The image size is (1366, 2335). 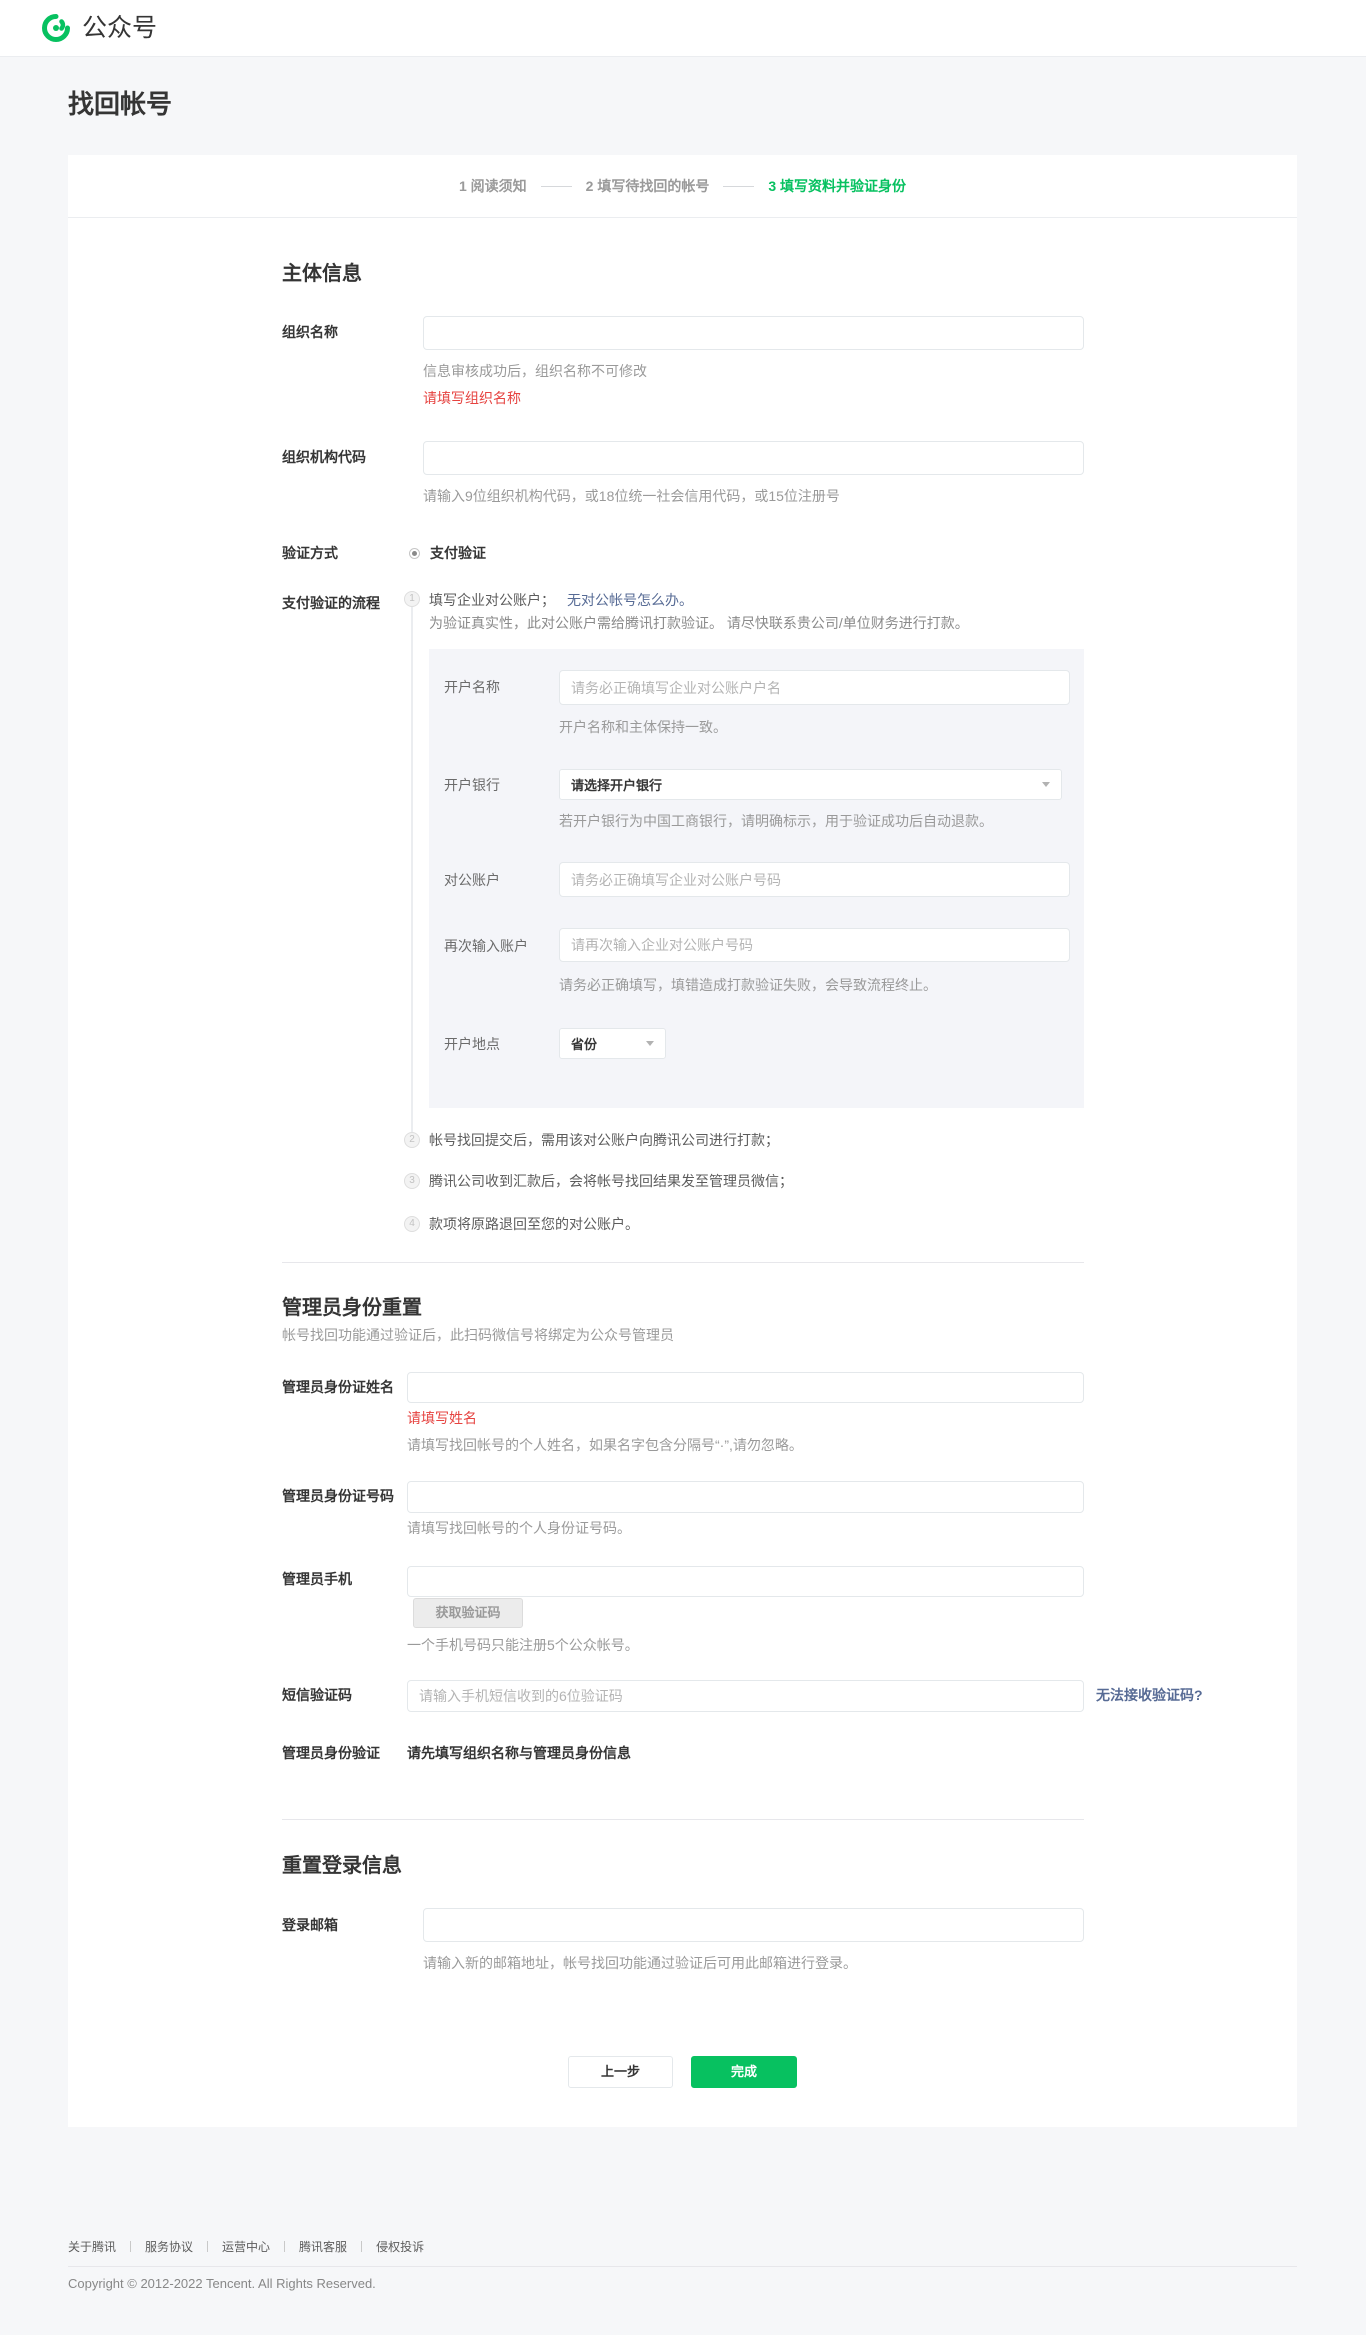 I want to click on pay-flow-step-2: 帐号找回提交后，需用该对公账户向腾讯公司进行打款；, so click(x=604, y=1140).